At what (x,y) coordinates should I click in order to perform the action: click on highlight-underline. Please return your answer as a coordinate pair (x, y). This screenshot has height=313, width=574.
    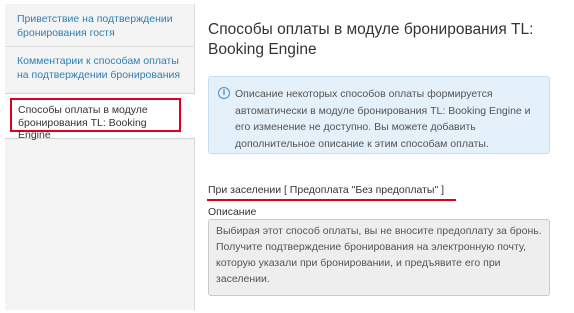
    Looking at the image, I should click on (331, 200).